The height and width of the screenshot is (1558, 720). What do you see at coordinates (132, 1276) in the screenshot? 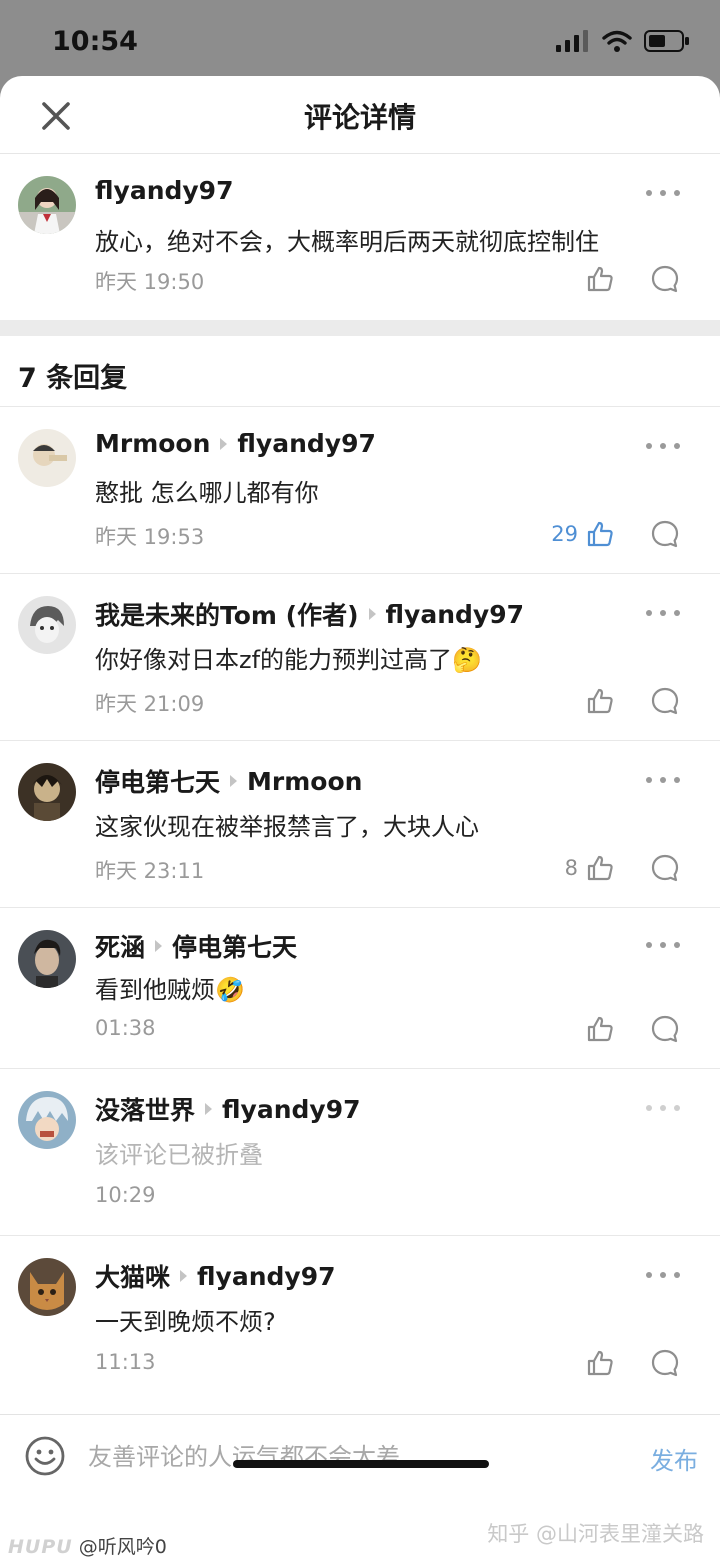
I see `author-name: 大猫咪` at bounding box center [132, 1276].